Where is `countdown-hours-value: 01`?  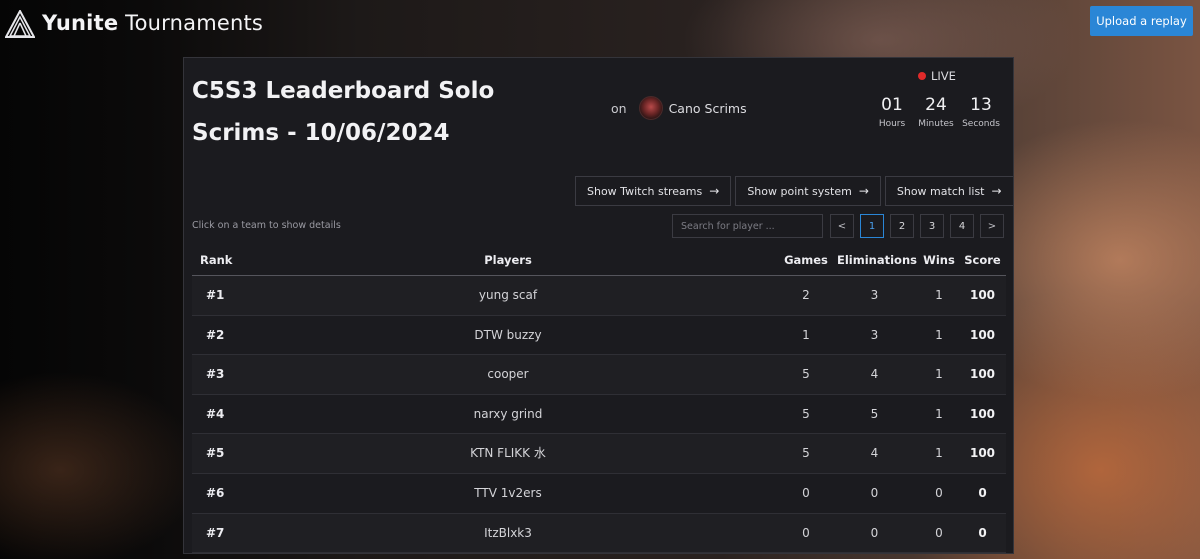 countdown-hours-value: 01 is located at coordinates (892, 105).